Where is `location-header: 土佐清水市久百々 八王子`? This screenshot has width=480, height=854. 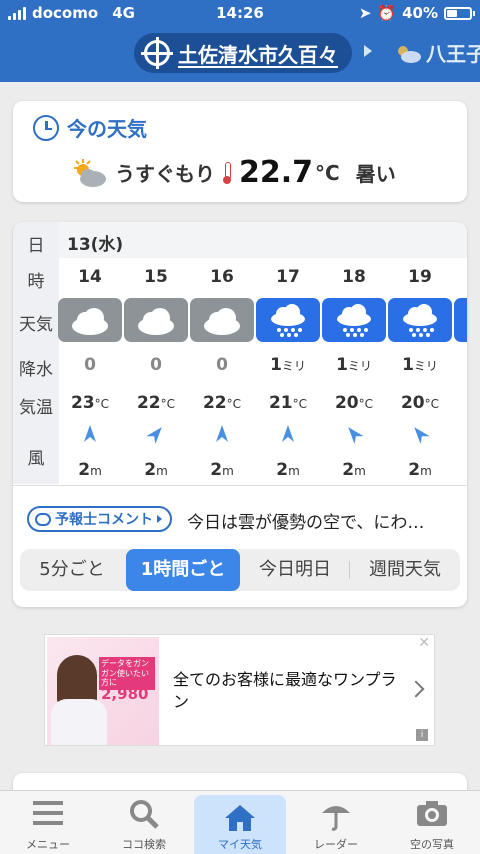 location-header: 土佐清水市久百々 八王子 is located at coordinates (240, 54).